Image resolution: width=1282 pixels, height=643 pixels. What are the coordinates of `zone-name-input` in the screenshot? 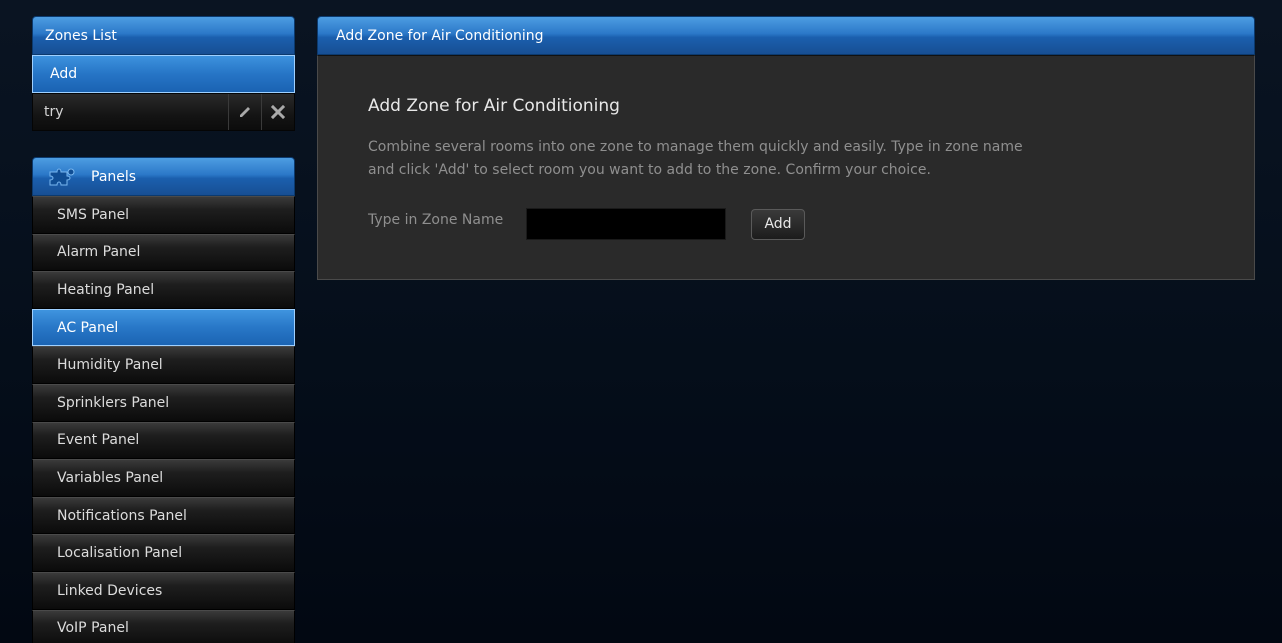 It's located at (626, 224).